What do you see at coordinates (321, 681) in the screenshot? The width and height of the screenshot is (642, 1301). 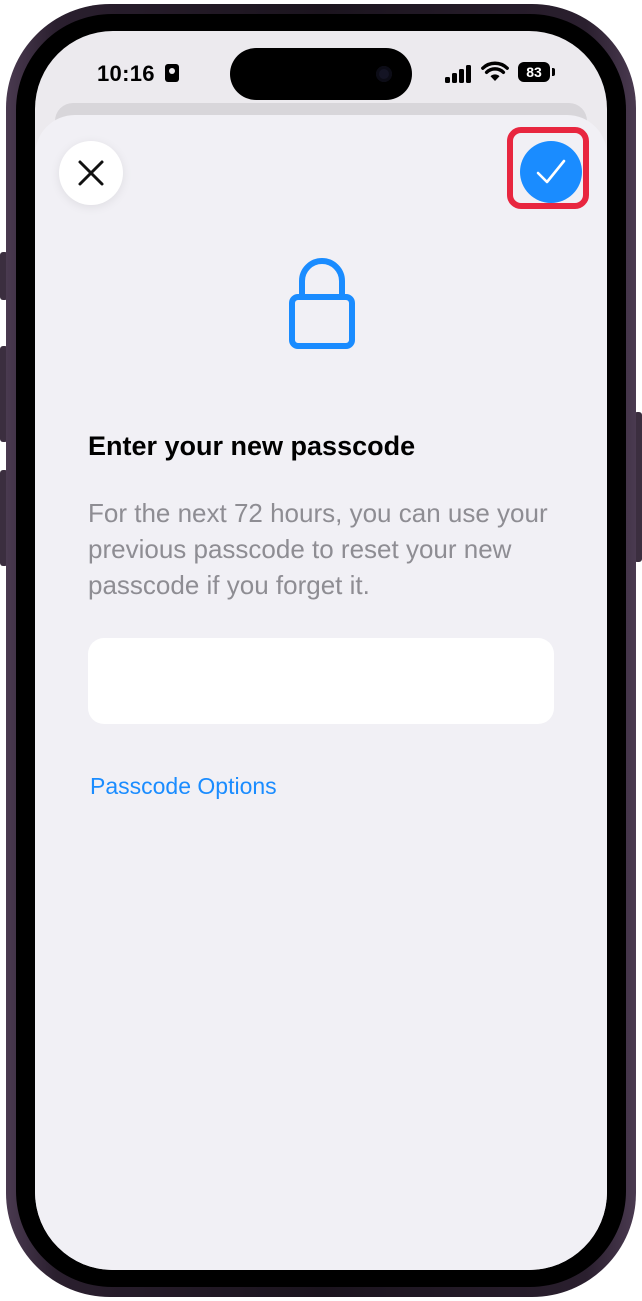 I see `passcode-input` at bounding box center [321, 681].